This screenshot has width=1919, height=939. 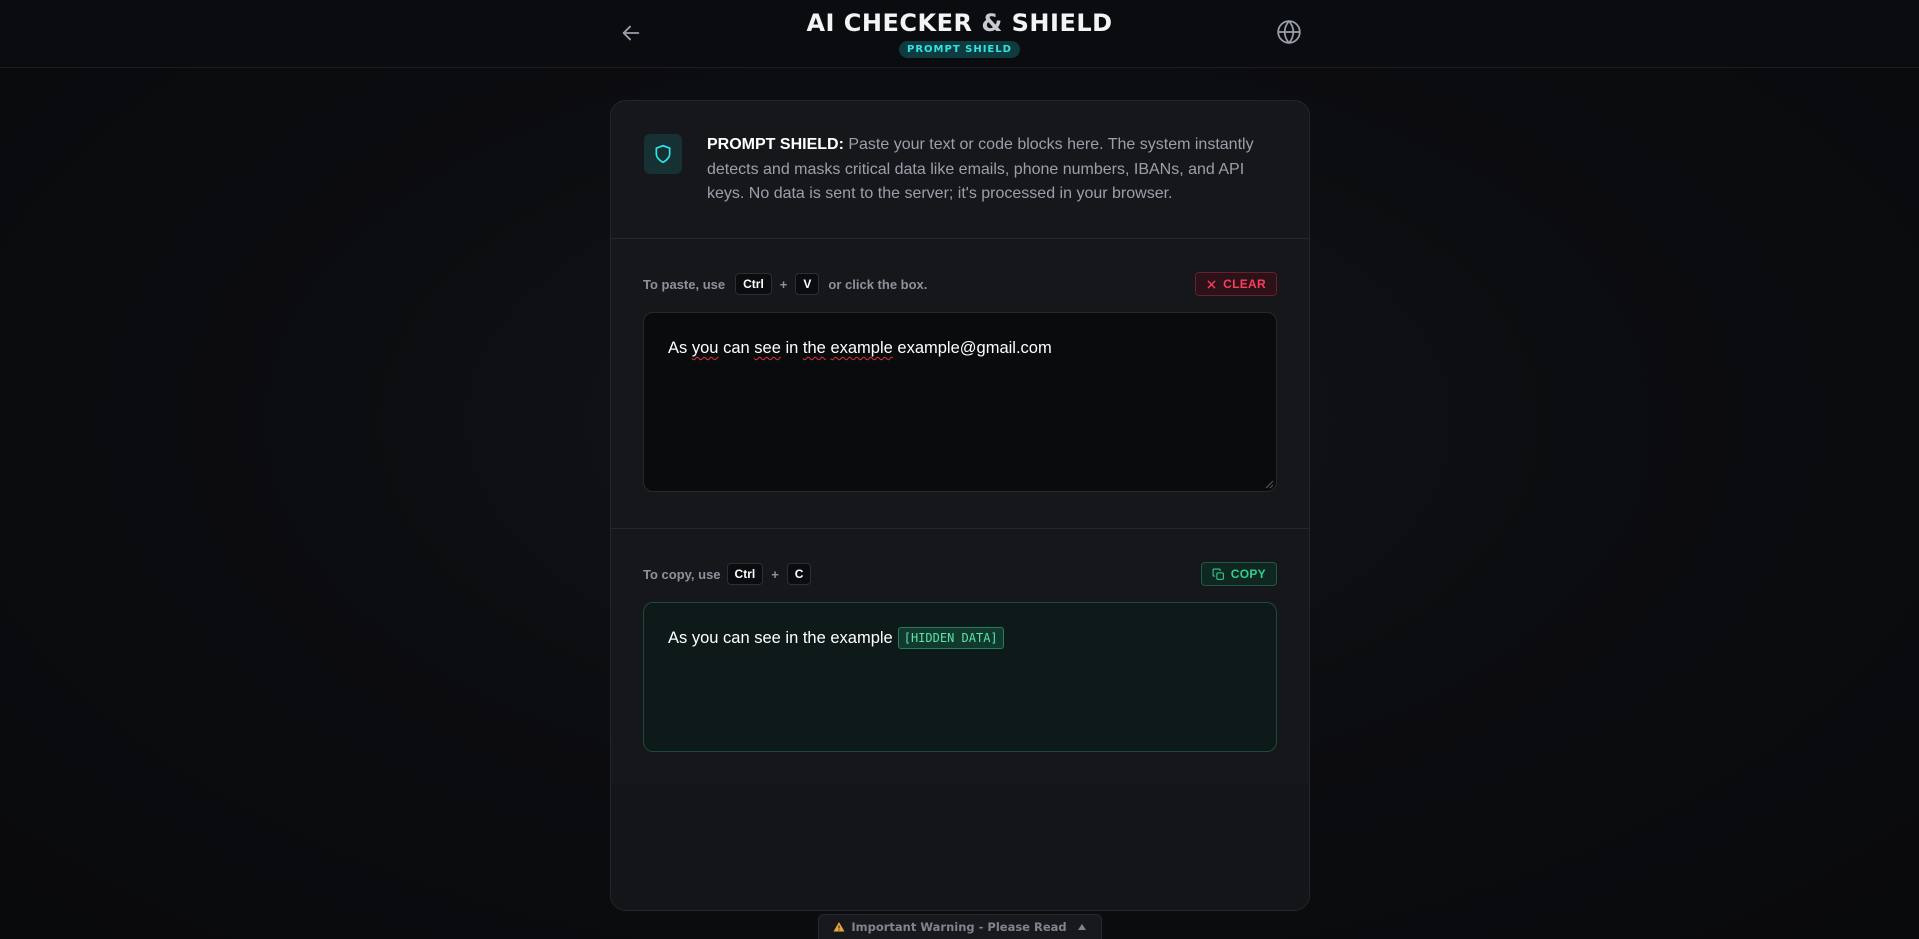 I want to click on copy-button: COPY, so click(x=1238, y=574).